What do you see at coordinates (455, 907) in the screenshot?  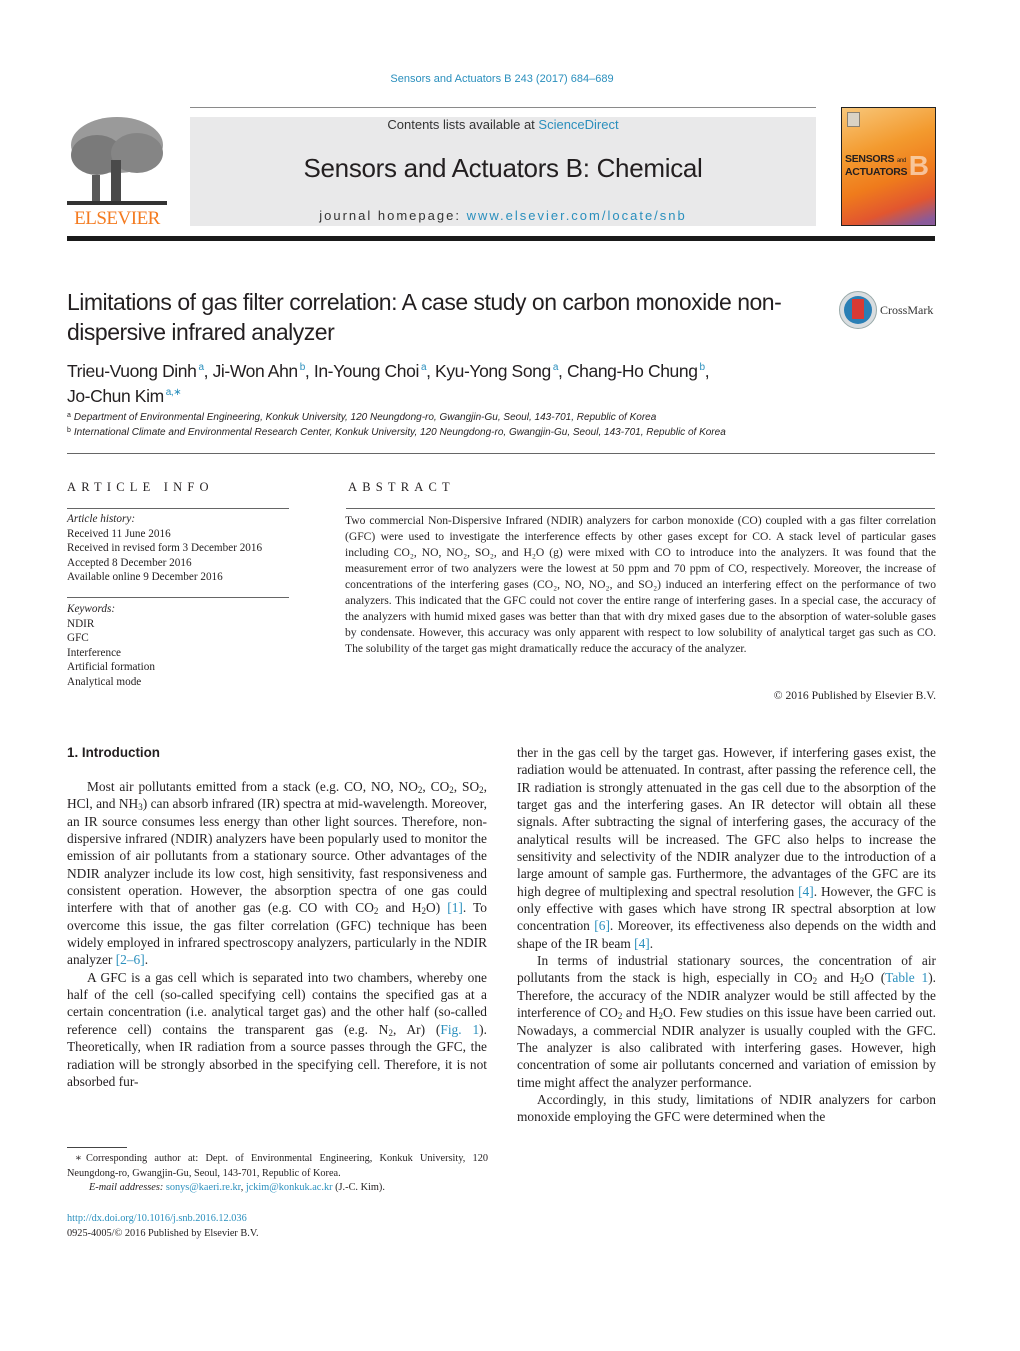 I see `reference-link: [1]` at bounding box center [455, 907].